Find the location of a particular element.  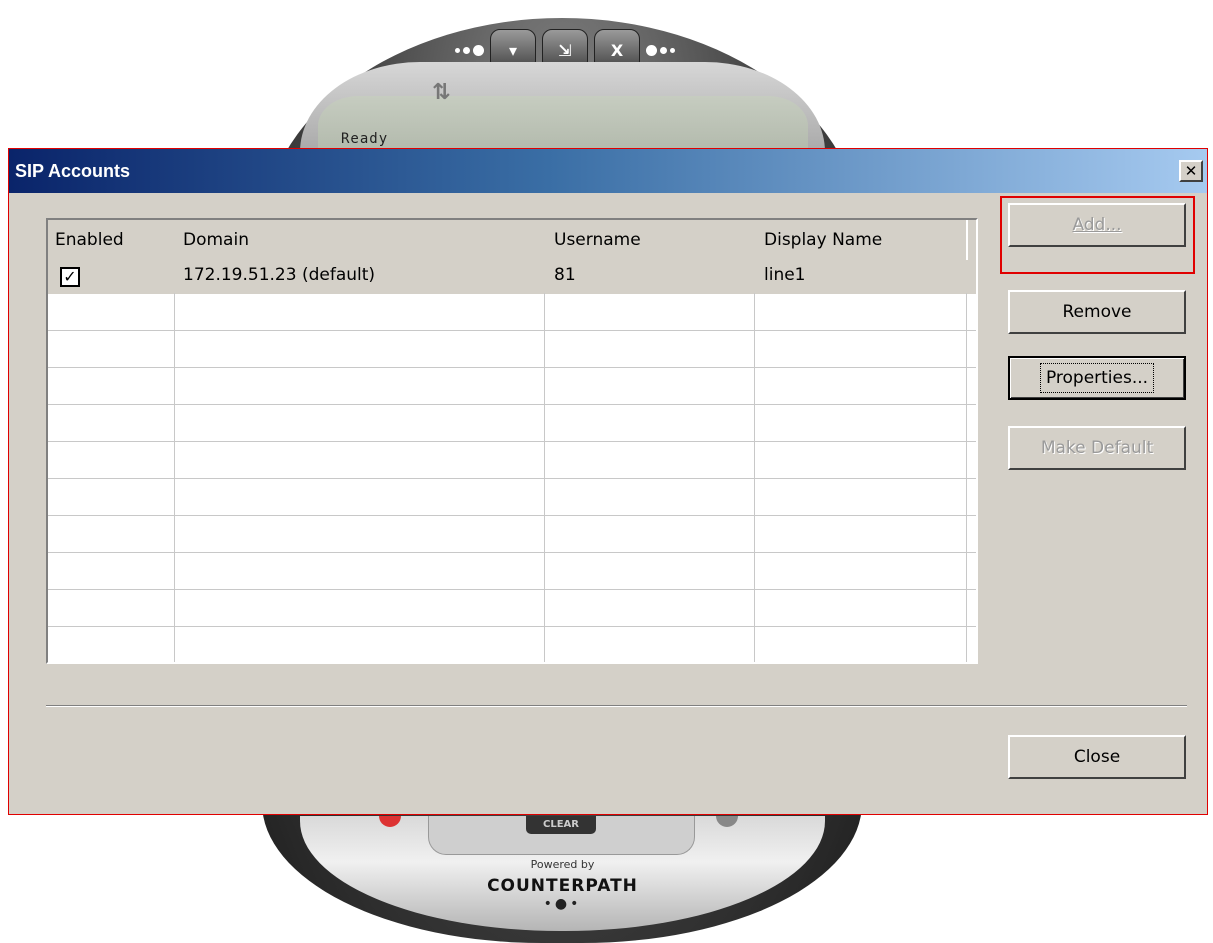

column-header-domain: Domain is located at coordinates (216, 240).